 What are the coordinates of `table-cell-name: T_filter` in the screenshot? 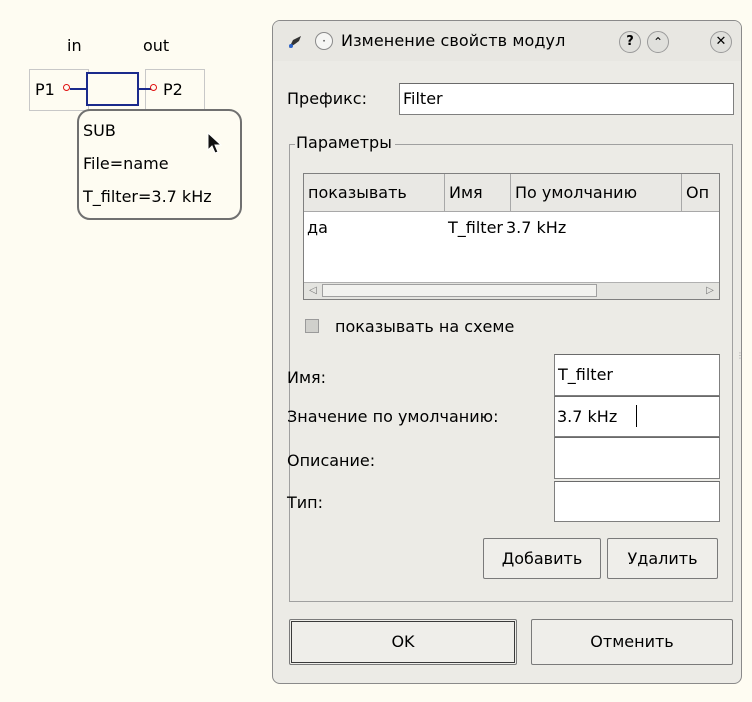 It's located at (475, 227).